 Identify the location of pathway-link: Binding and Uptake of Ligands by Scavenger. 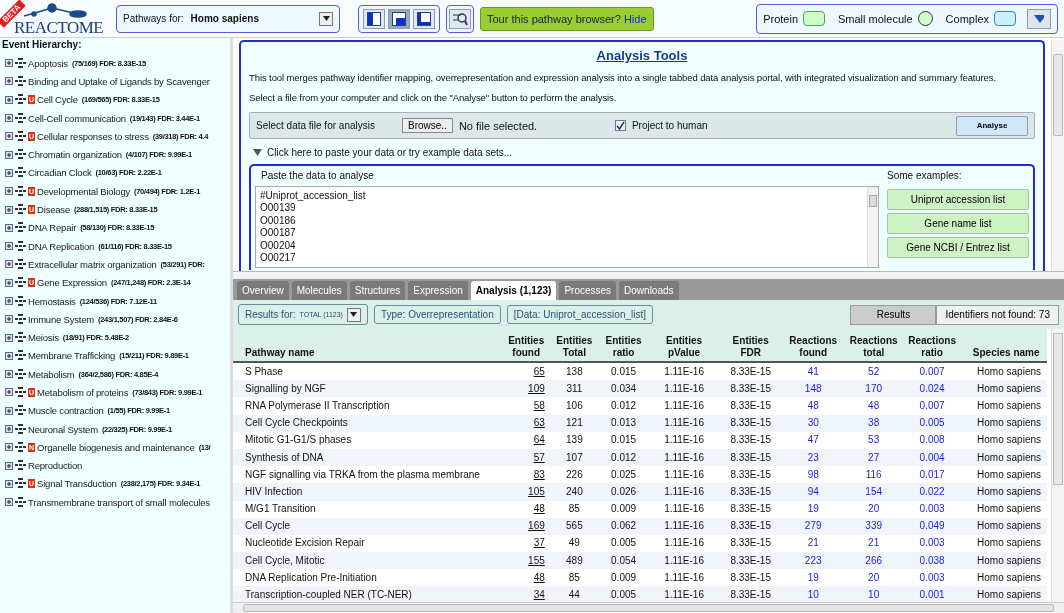
(119, 81).